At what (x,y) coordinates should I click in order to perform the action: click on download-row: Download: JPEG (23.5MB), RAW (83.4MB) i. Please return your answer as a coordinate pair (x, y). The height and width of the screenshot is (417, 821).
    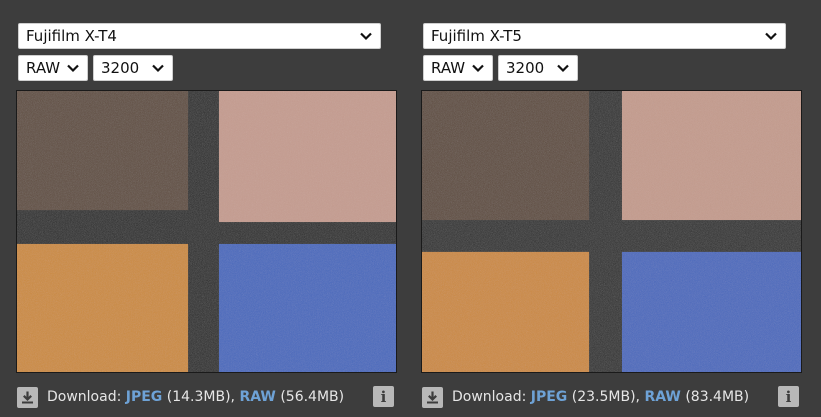
    Looking at the image, I should click on (612, 397).